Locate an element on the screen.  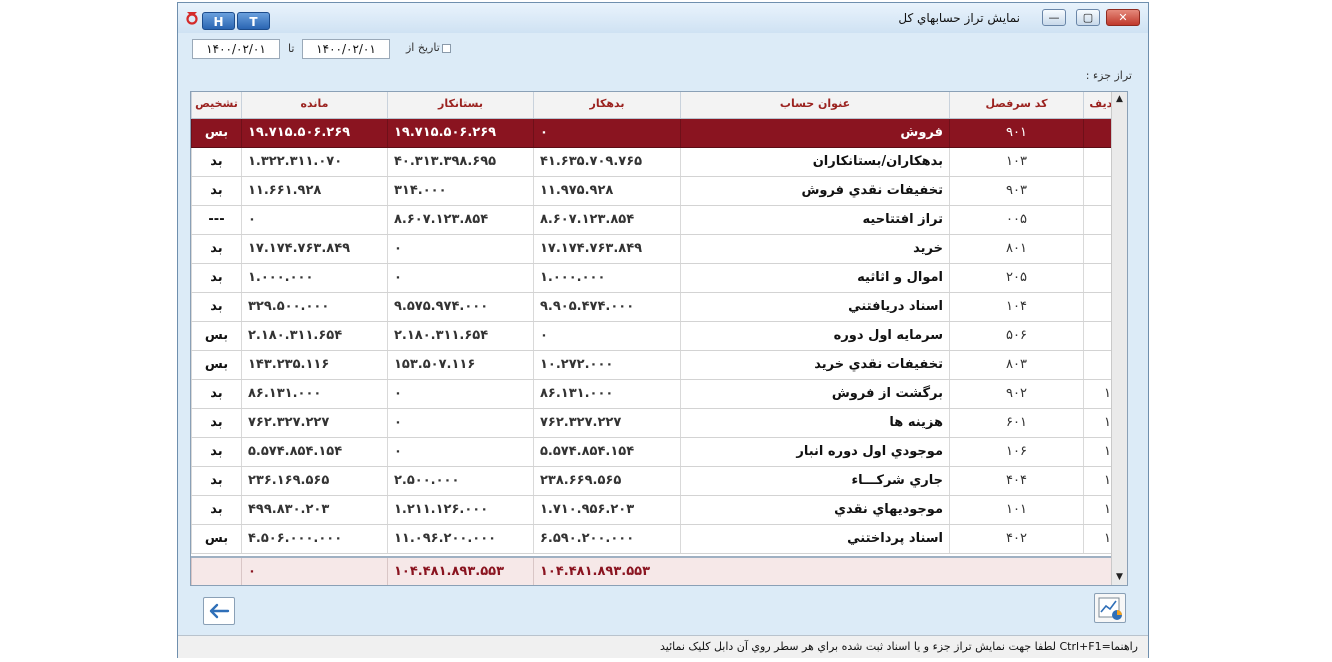
back-button is located at coordinates (219, 611).